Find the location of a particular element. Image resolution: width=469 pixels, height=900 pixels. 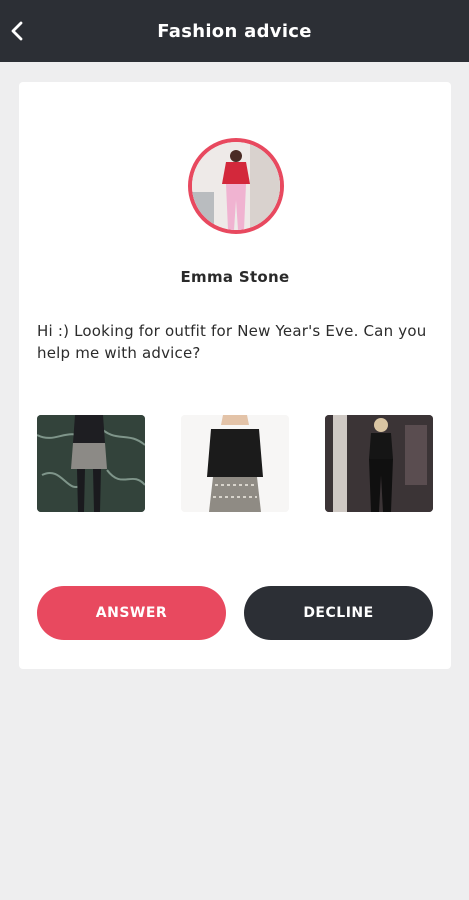

avatar is located at coordinates (236, 186).